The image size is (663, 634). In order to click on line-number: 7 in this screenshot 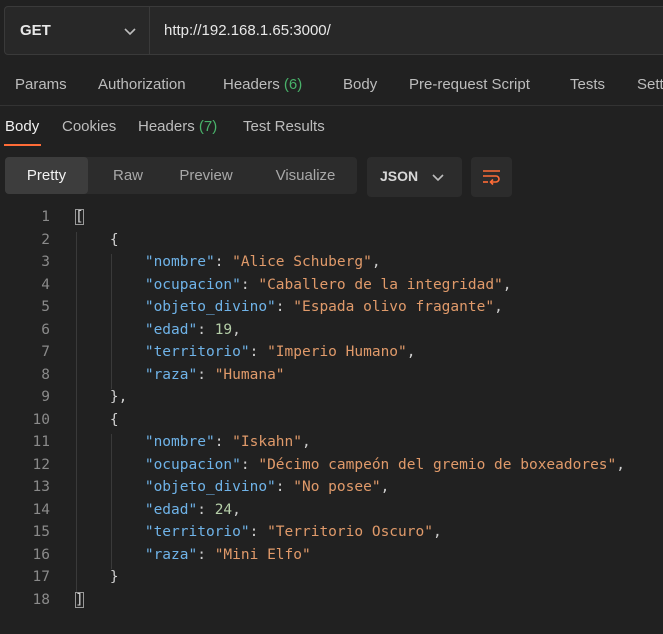, I will do `click(45, 352)`.